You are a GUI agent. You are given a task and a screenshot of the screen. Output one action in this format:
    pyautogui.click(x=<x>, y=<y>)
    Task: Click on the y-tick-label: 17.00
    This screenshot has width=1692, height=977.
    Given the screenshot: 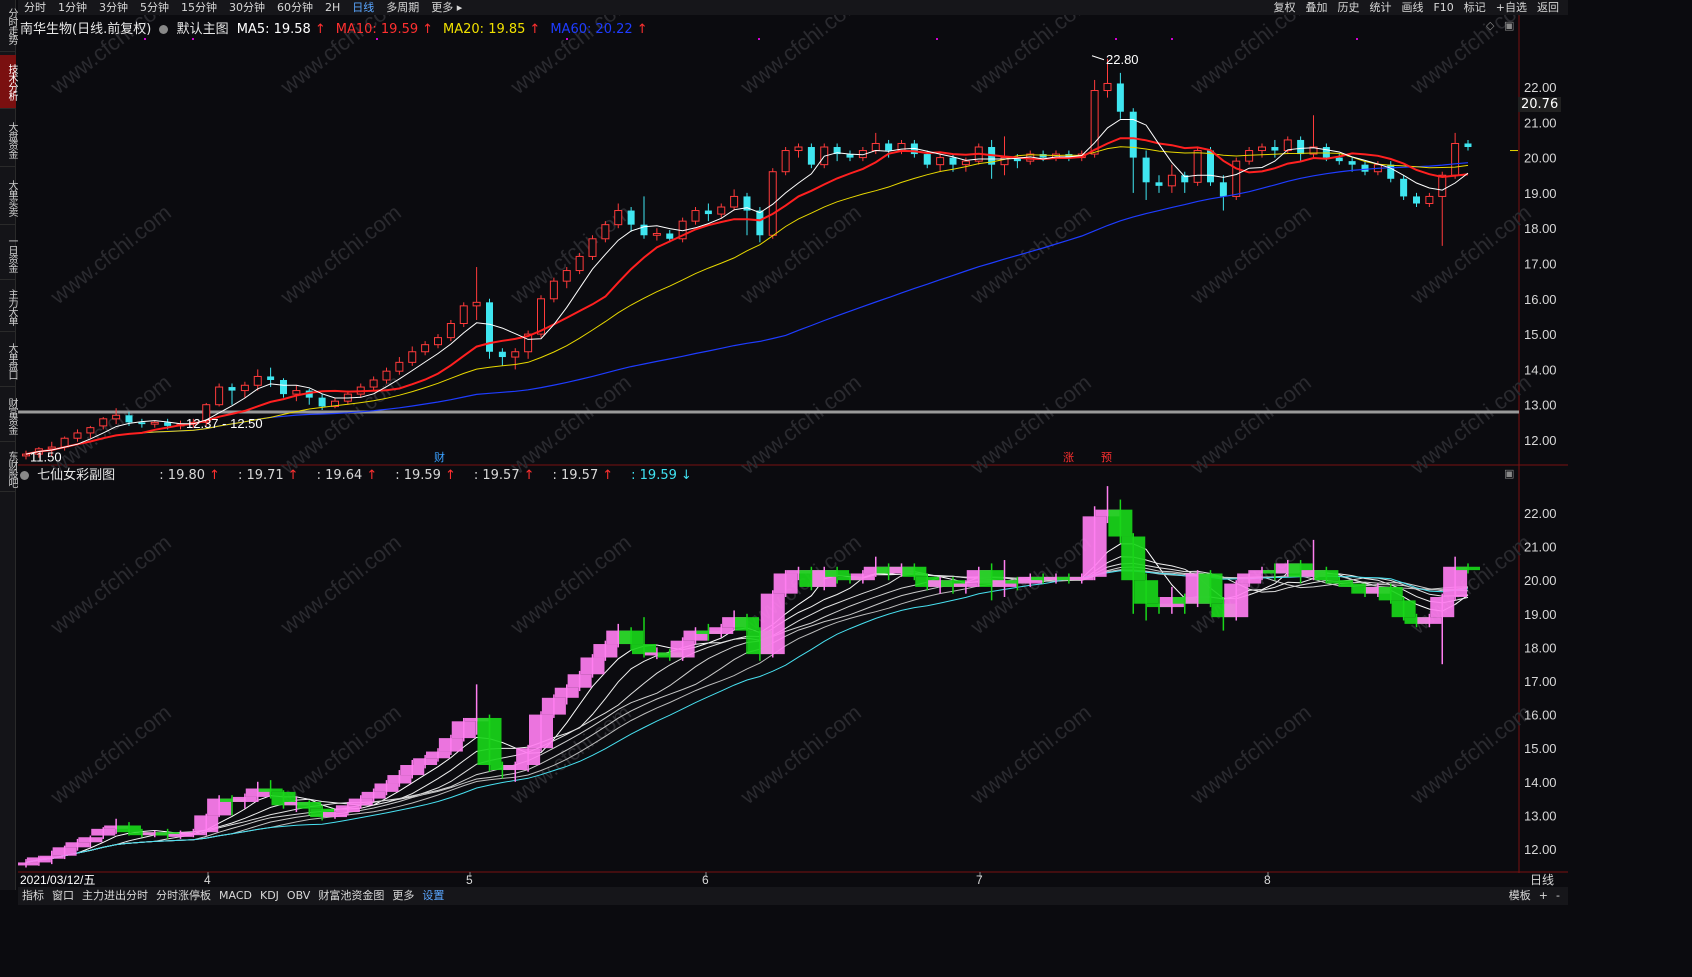 What is the action you would take?
    pyautogui.click(x=1540, y=264)
    